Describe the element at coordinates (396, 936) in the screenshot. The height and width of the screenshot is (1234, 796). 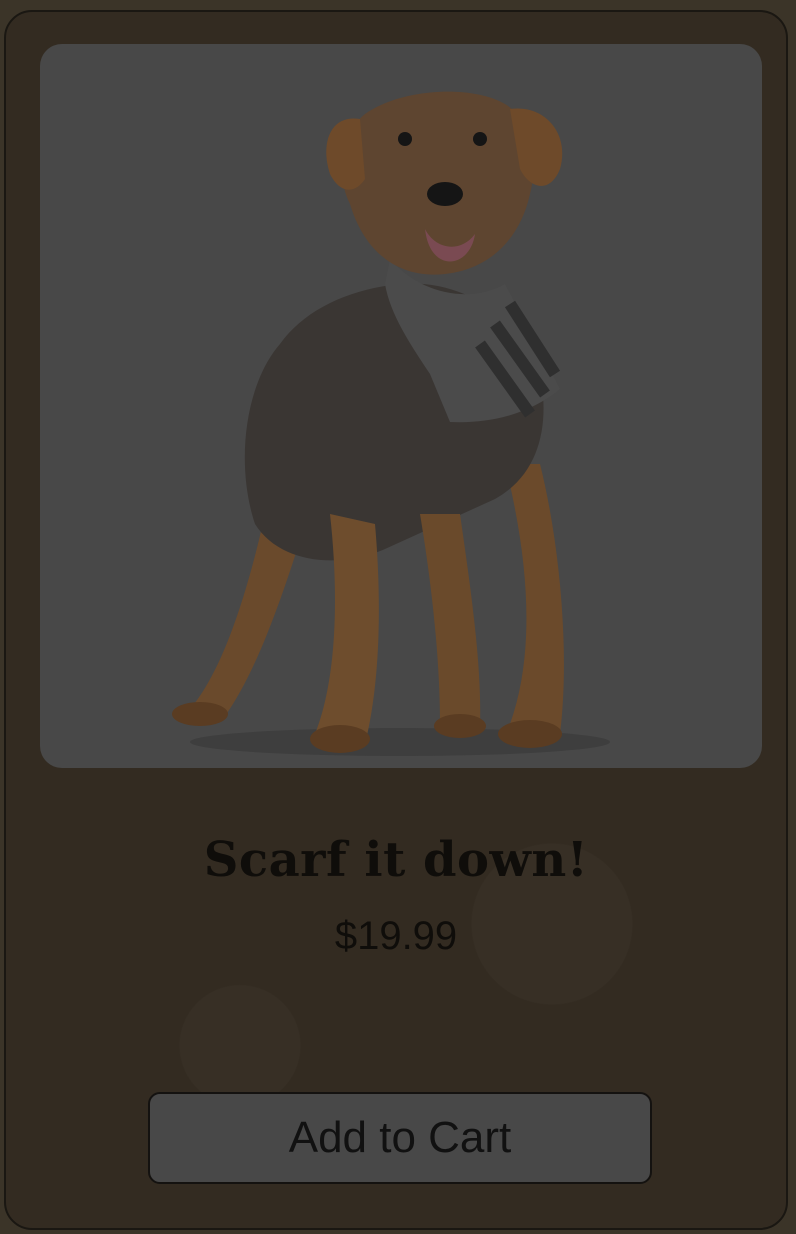
I see `product-price: $19.99` at that location.